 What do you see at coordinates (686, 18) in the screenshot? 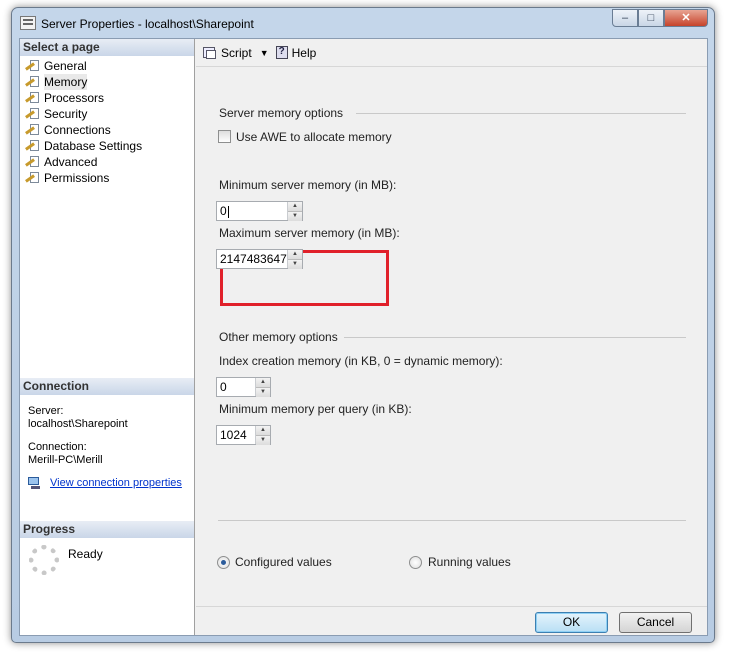
I see `close-button: ✕` at bounding box center [686, 18].